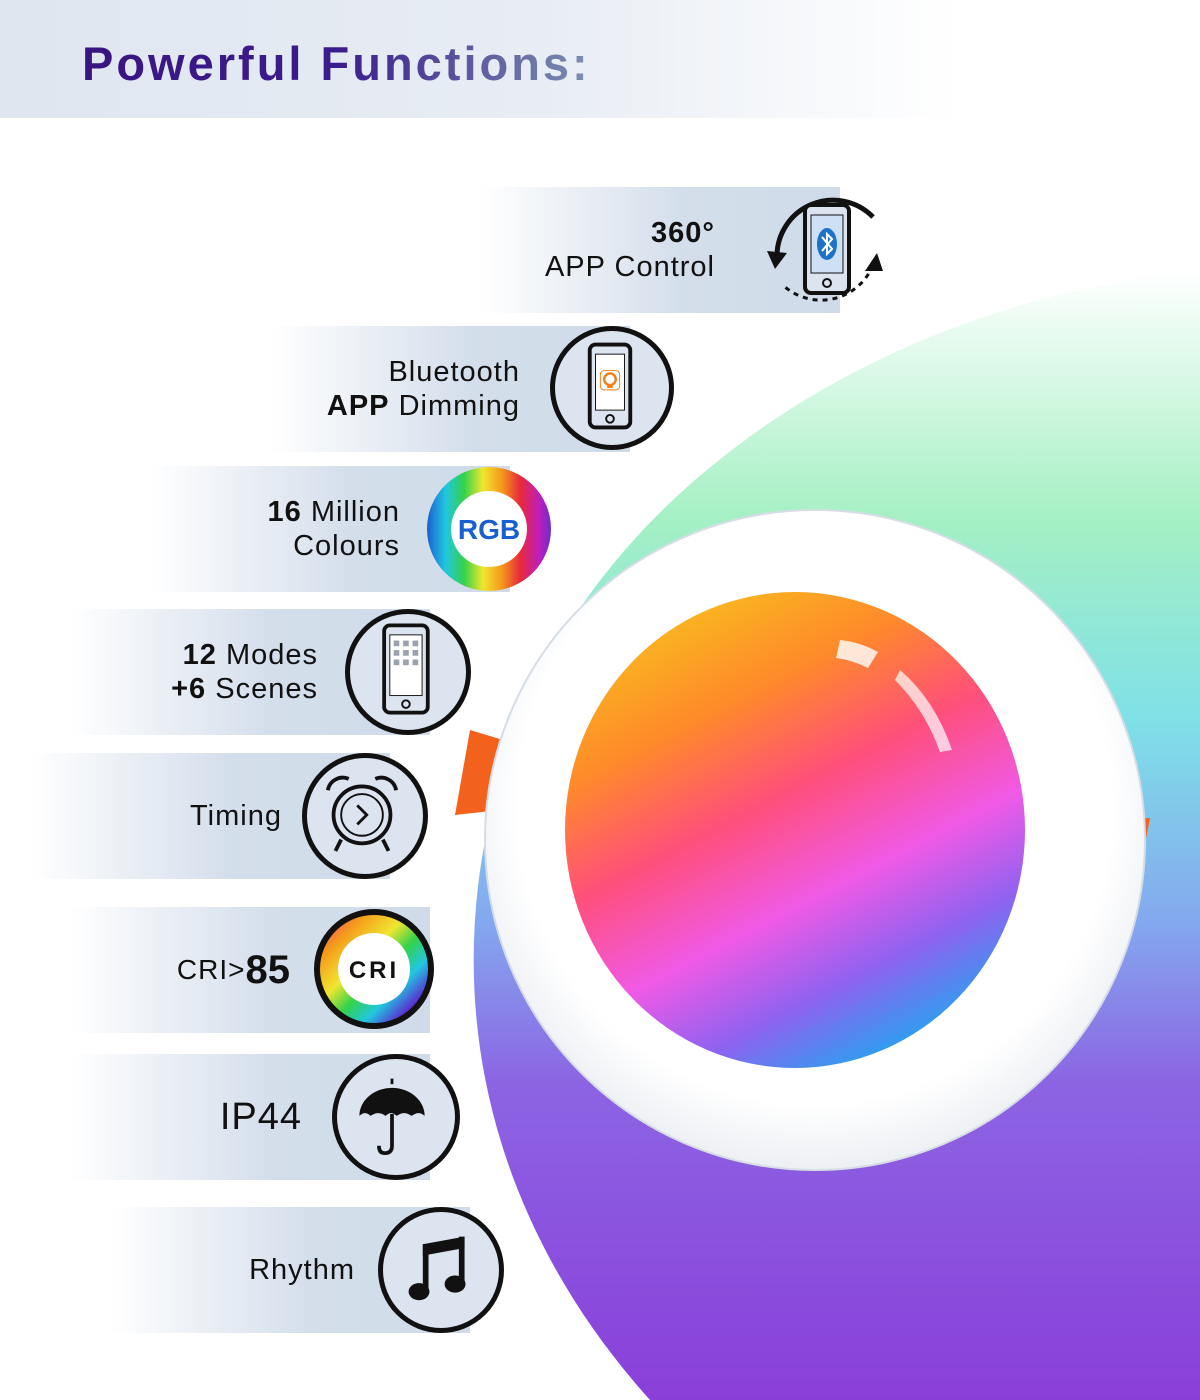  I want to click on feature-ip44: IP44, so click(280, 1117).